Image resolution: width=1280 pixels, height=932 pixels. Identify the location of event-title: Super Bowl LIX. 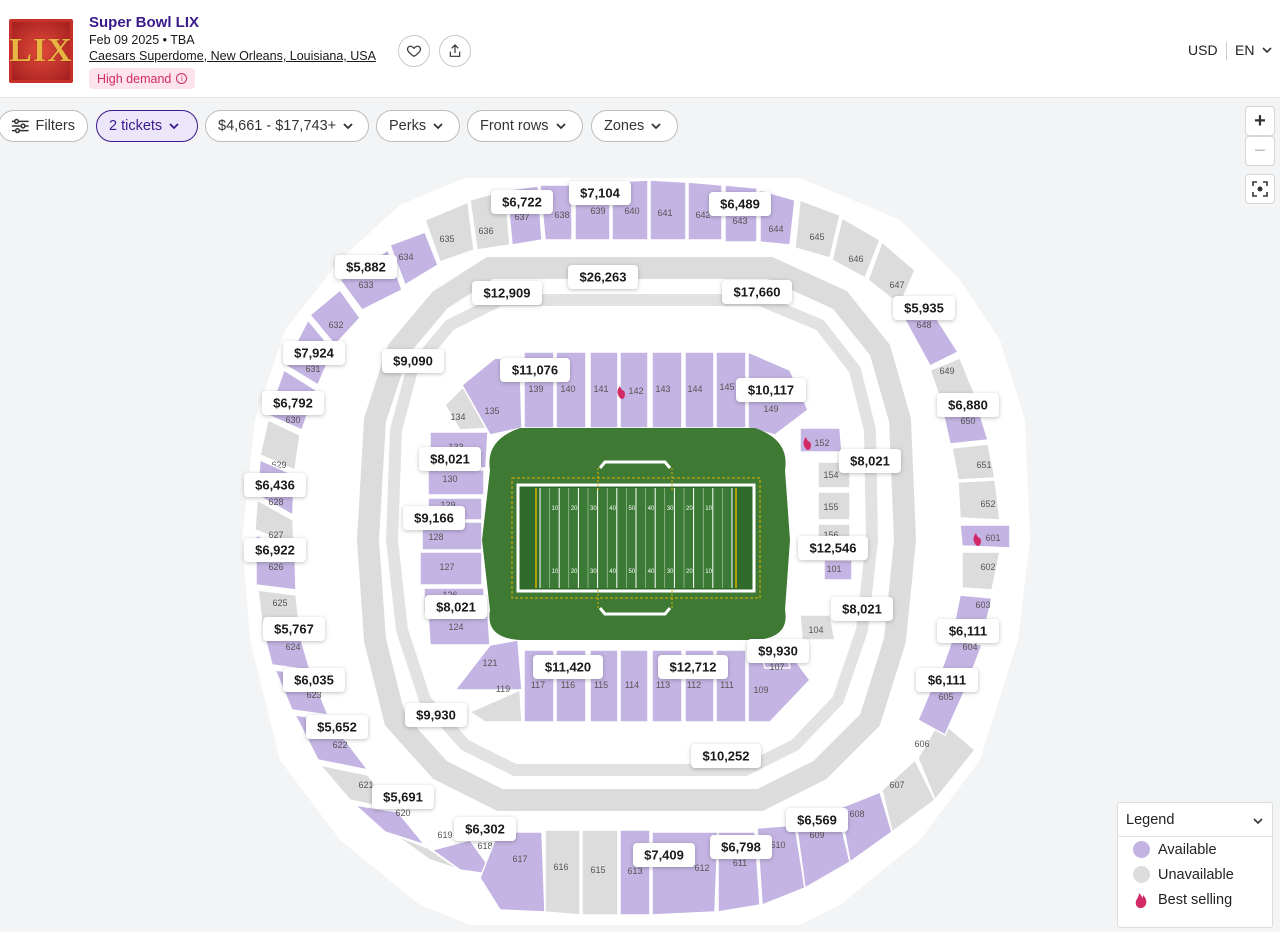
(144, 22).